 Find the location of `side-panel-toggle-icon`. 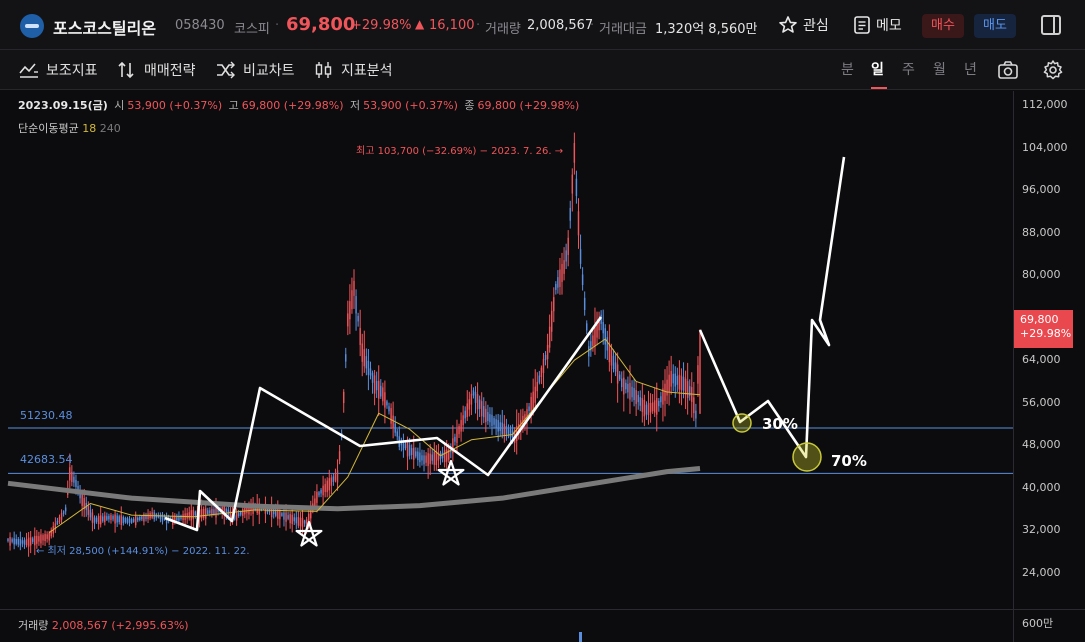

side-panel-toggle-icon is located at coordinates (1051, 25).